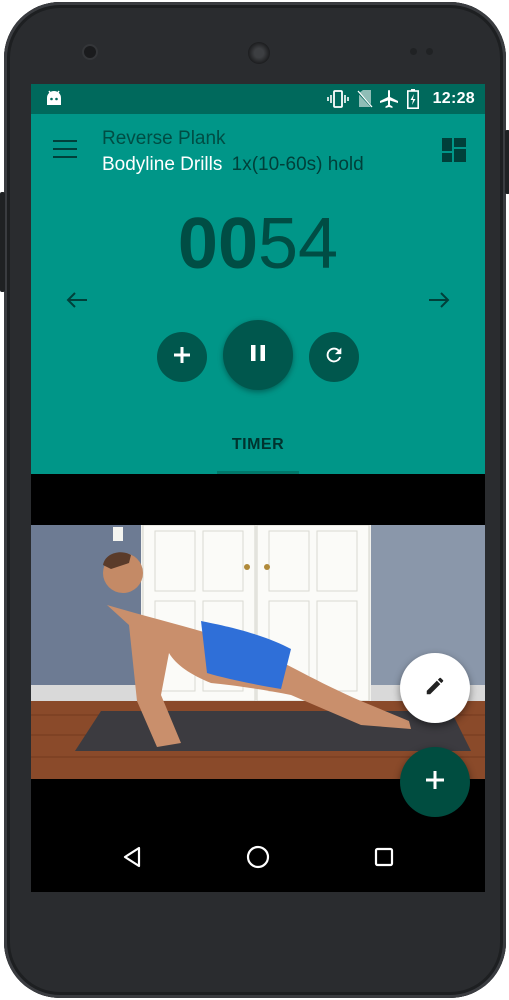 This screenshot has width=509, height=1000. I want to click on airplane-mode-icon, so click(389, 101).